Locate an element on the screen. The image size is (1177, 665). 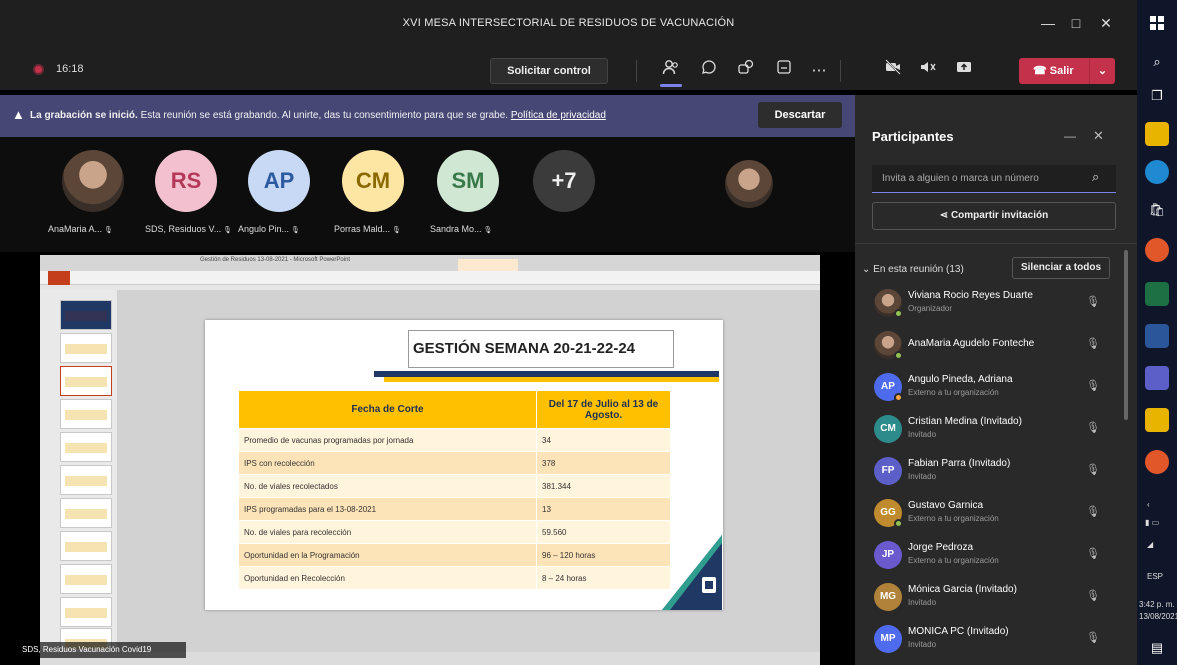
participant-avatar is located at coordinates (93, 181).